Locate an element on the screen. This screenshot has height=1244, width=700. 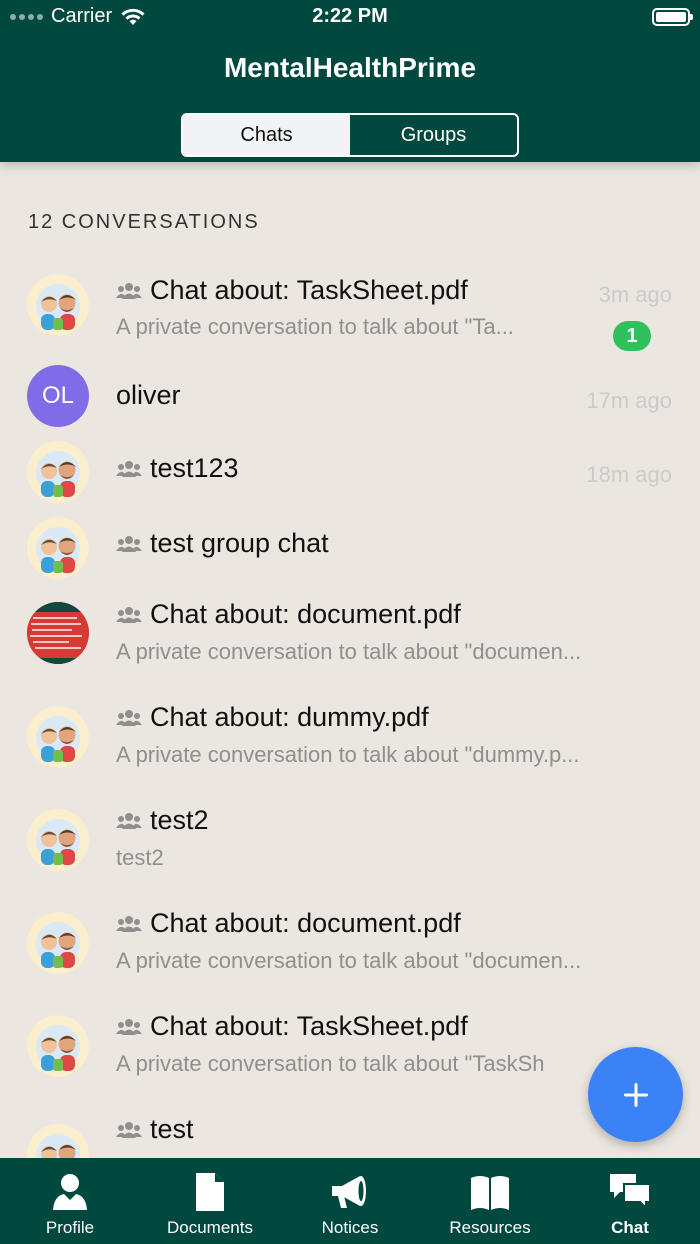
conversation-title-line: test123 is located at coordinates (177, 468).